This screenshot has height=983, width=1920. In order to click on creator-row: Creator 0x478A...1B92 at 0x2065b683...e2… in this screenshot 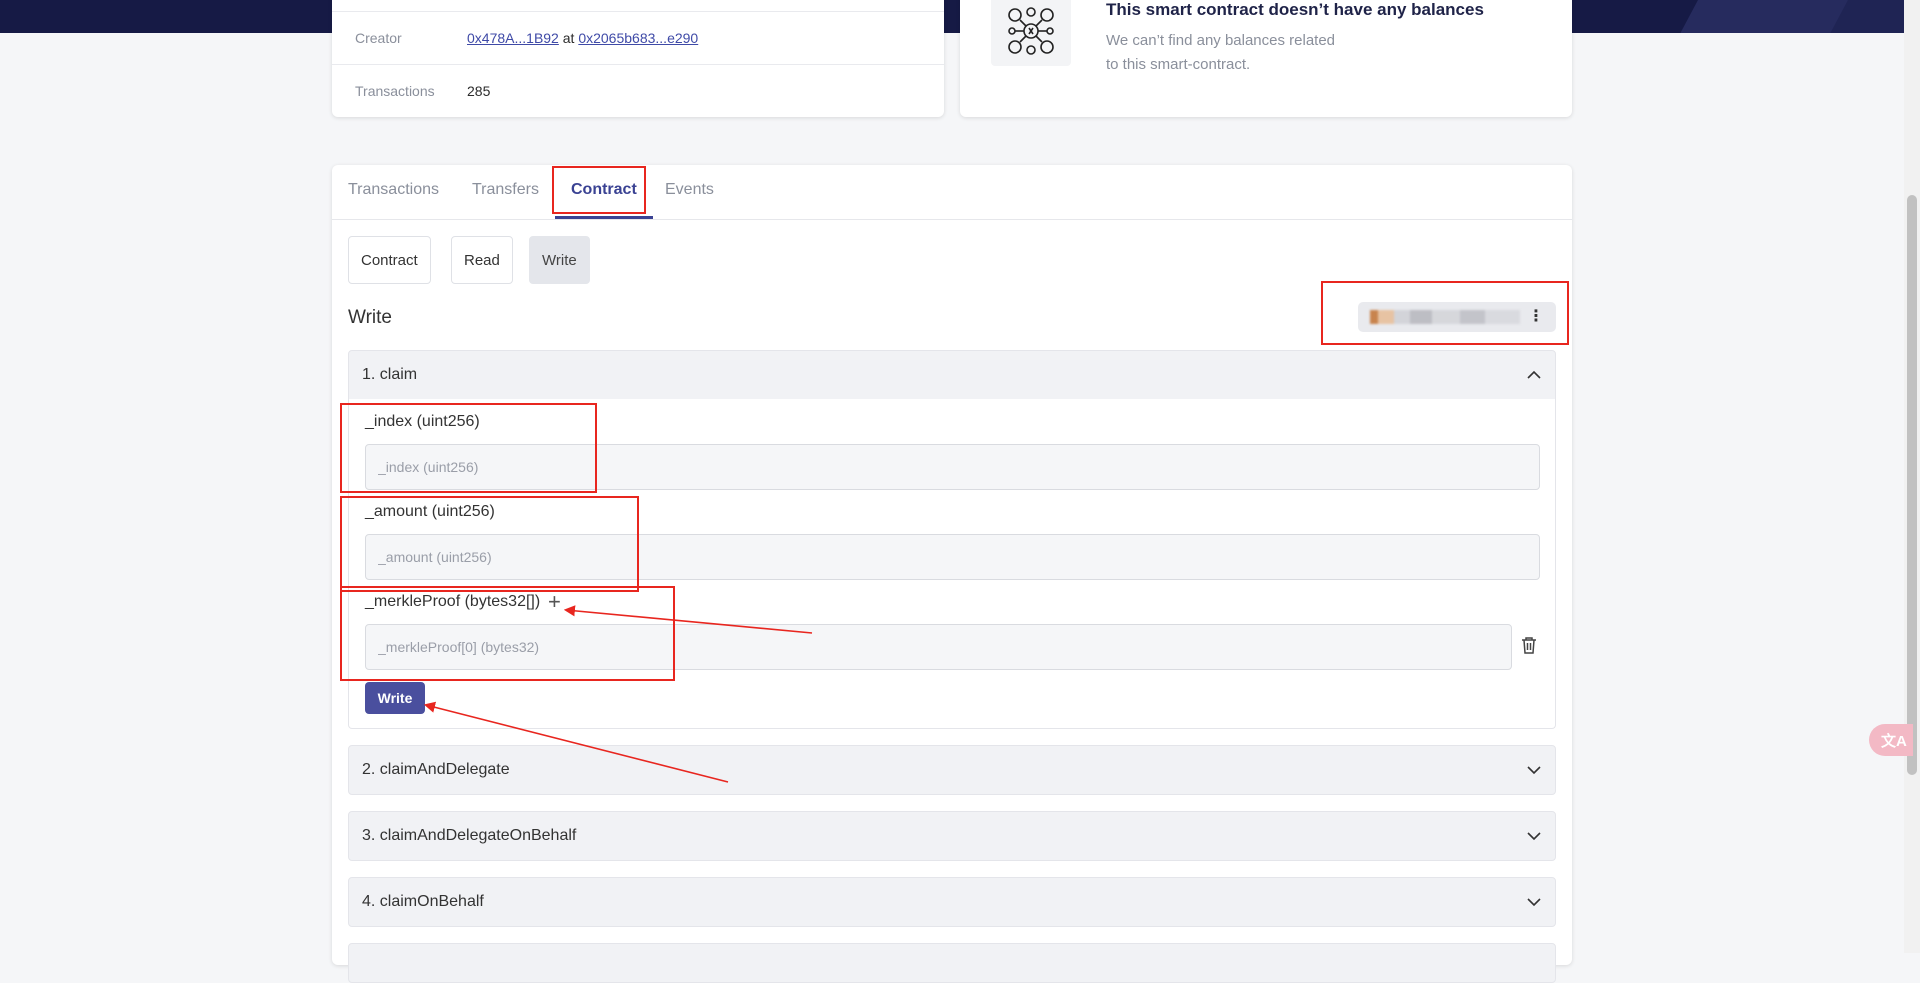, I will do `click(638, 37)`.